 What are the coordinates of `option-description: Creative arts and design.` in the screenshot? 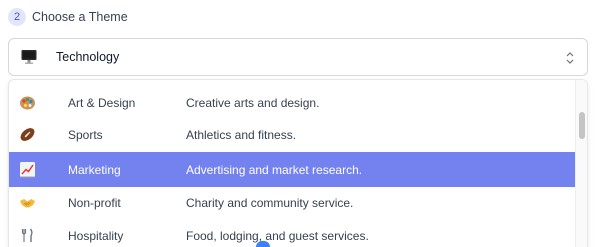 It's located at (253, 102).